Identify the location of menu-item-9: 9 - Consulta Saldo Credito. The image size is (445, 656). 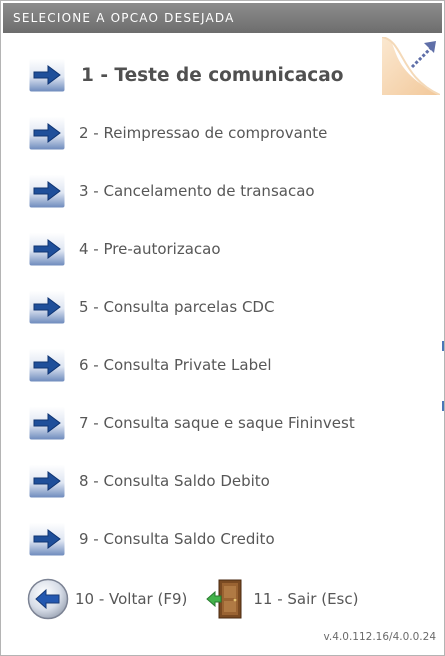
(152, 539).